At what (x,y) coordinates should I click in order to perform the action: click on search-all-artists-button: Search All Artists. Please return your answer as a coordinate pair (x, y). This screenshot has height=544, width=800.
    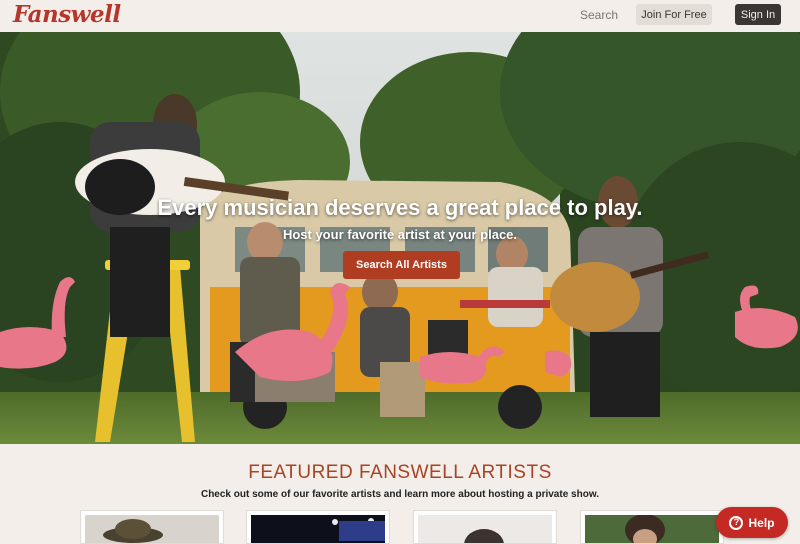
    Looking at the image, I should click on (401, 265).